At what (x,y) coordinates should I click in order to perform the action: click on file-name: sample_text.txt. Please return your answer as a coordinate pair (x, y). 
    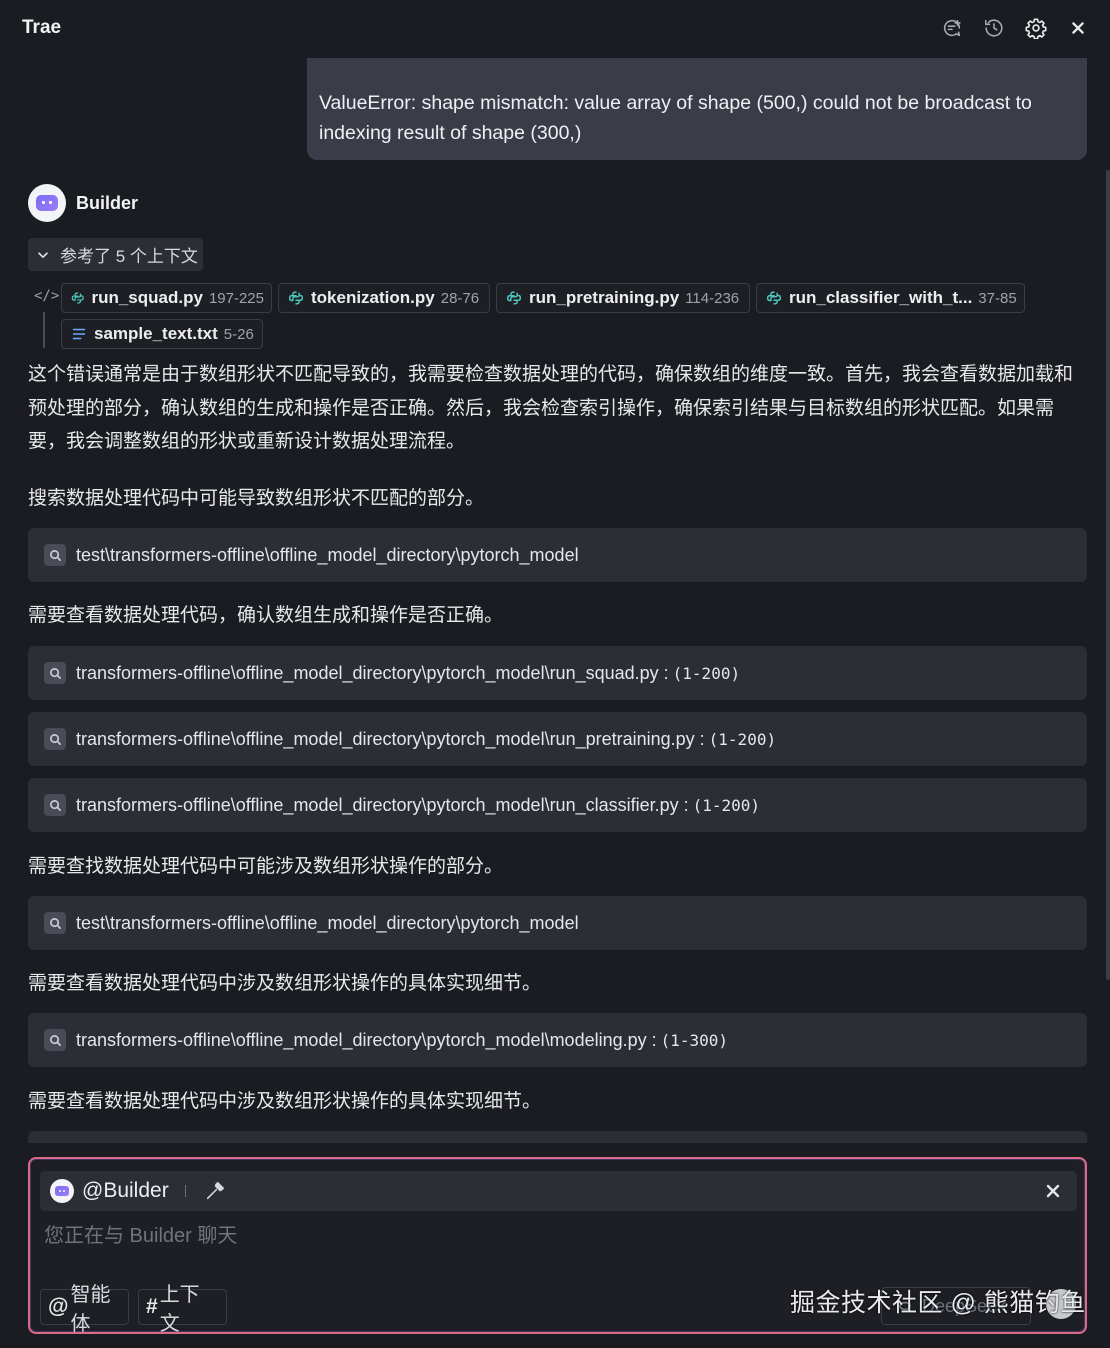
    Looking at the image, I should click on (156, 333).